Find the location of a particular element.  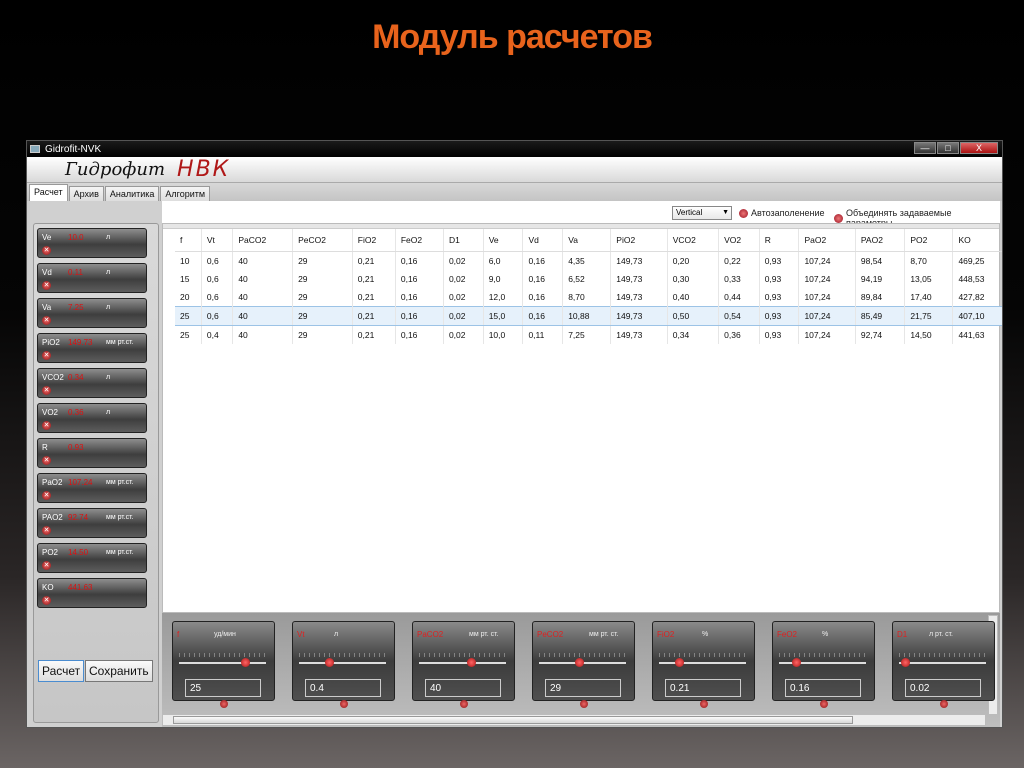

column-header-vt: Vt is located at coordinates (217, 240).